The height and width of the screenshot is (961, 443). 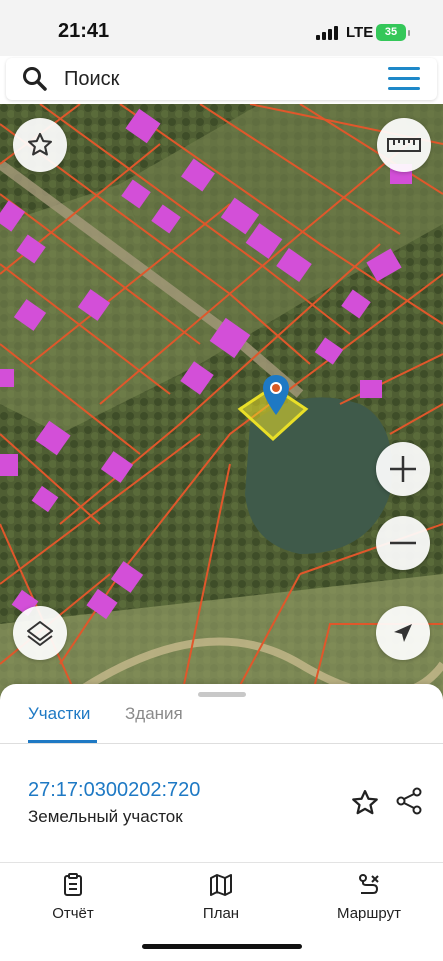 What do you see at coordinates (409, 801) in the screenshot?
I see `share-icon` at bounding box center [409, 801].